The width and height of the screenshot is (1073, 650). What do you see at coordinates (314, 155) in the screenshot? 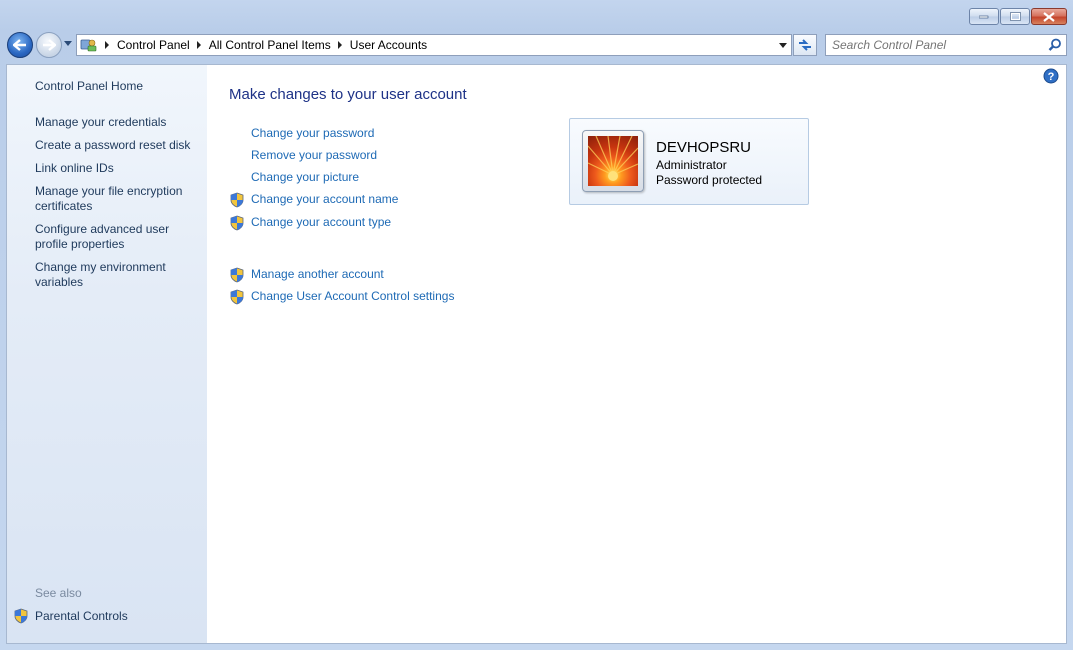
I see `remove-password-link: Remove your password` at bounding box center [314, 155].